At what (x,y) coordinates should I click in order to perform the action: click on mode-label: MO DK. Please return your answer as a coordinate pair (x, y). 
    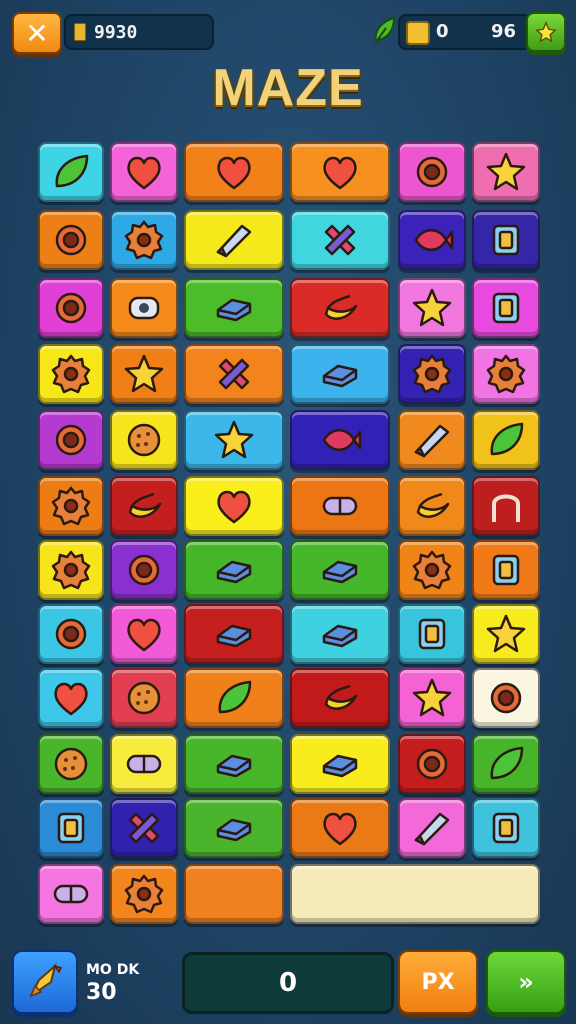
    Looking at the image, I should click on (113, 970).